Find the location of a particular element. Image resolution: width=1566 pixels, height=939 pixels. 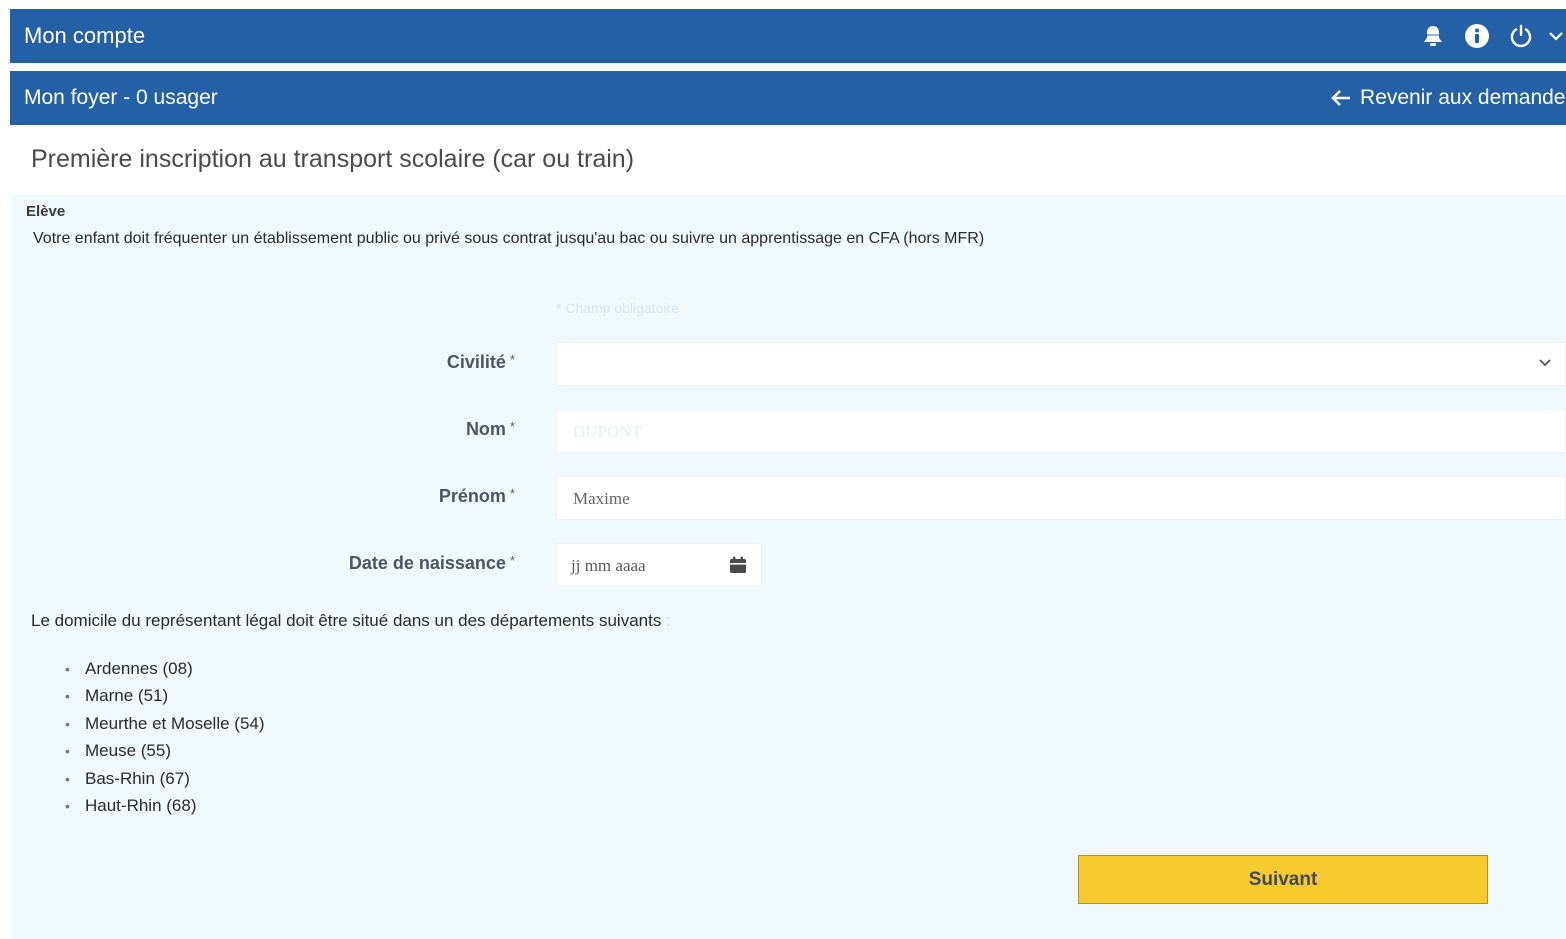

list-item: Haut-Rhin (68) is located at coordinates (165, 807).